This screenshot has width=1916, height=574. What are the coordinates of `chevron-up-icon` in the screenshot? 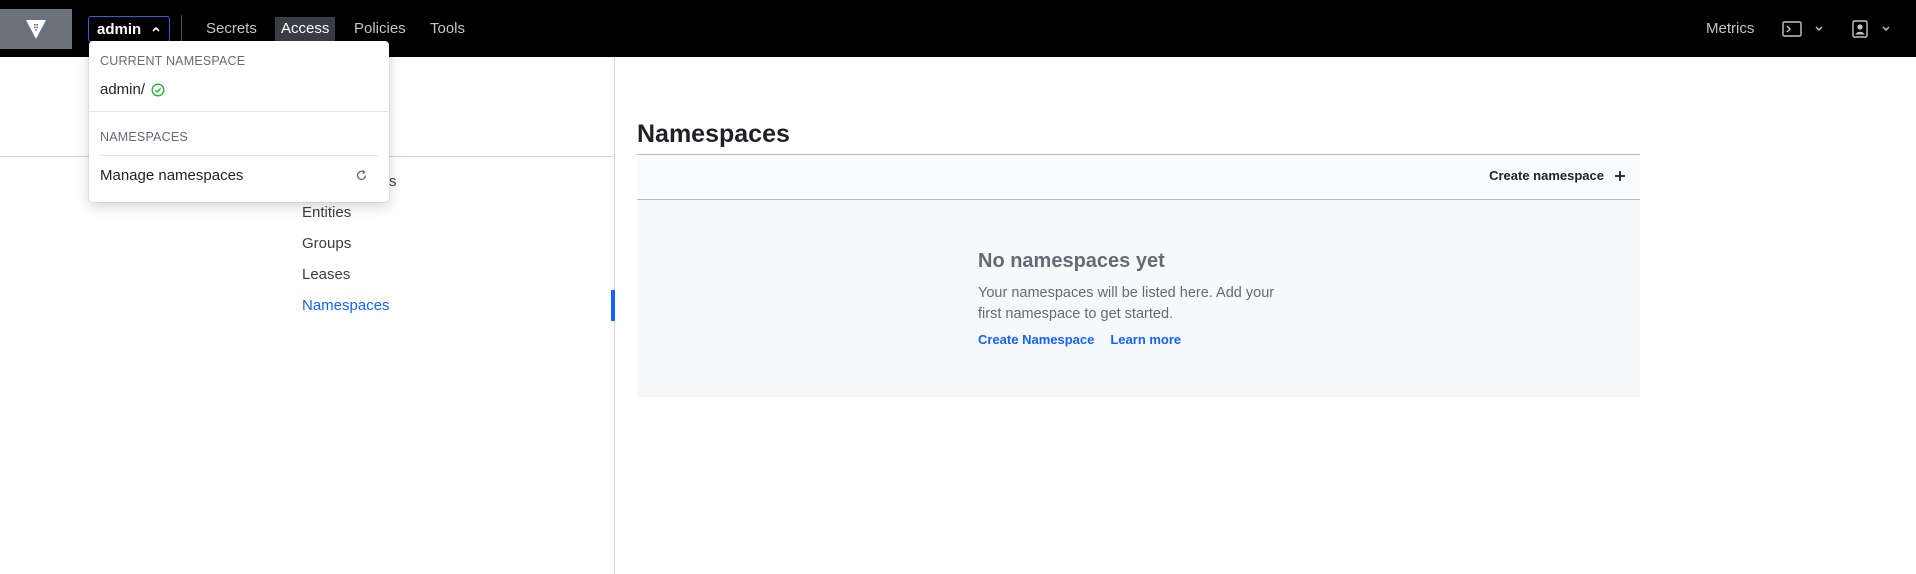 It's located at (156, 29).